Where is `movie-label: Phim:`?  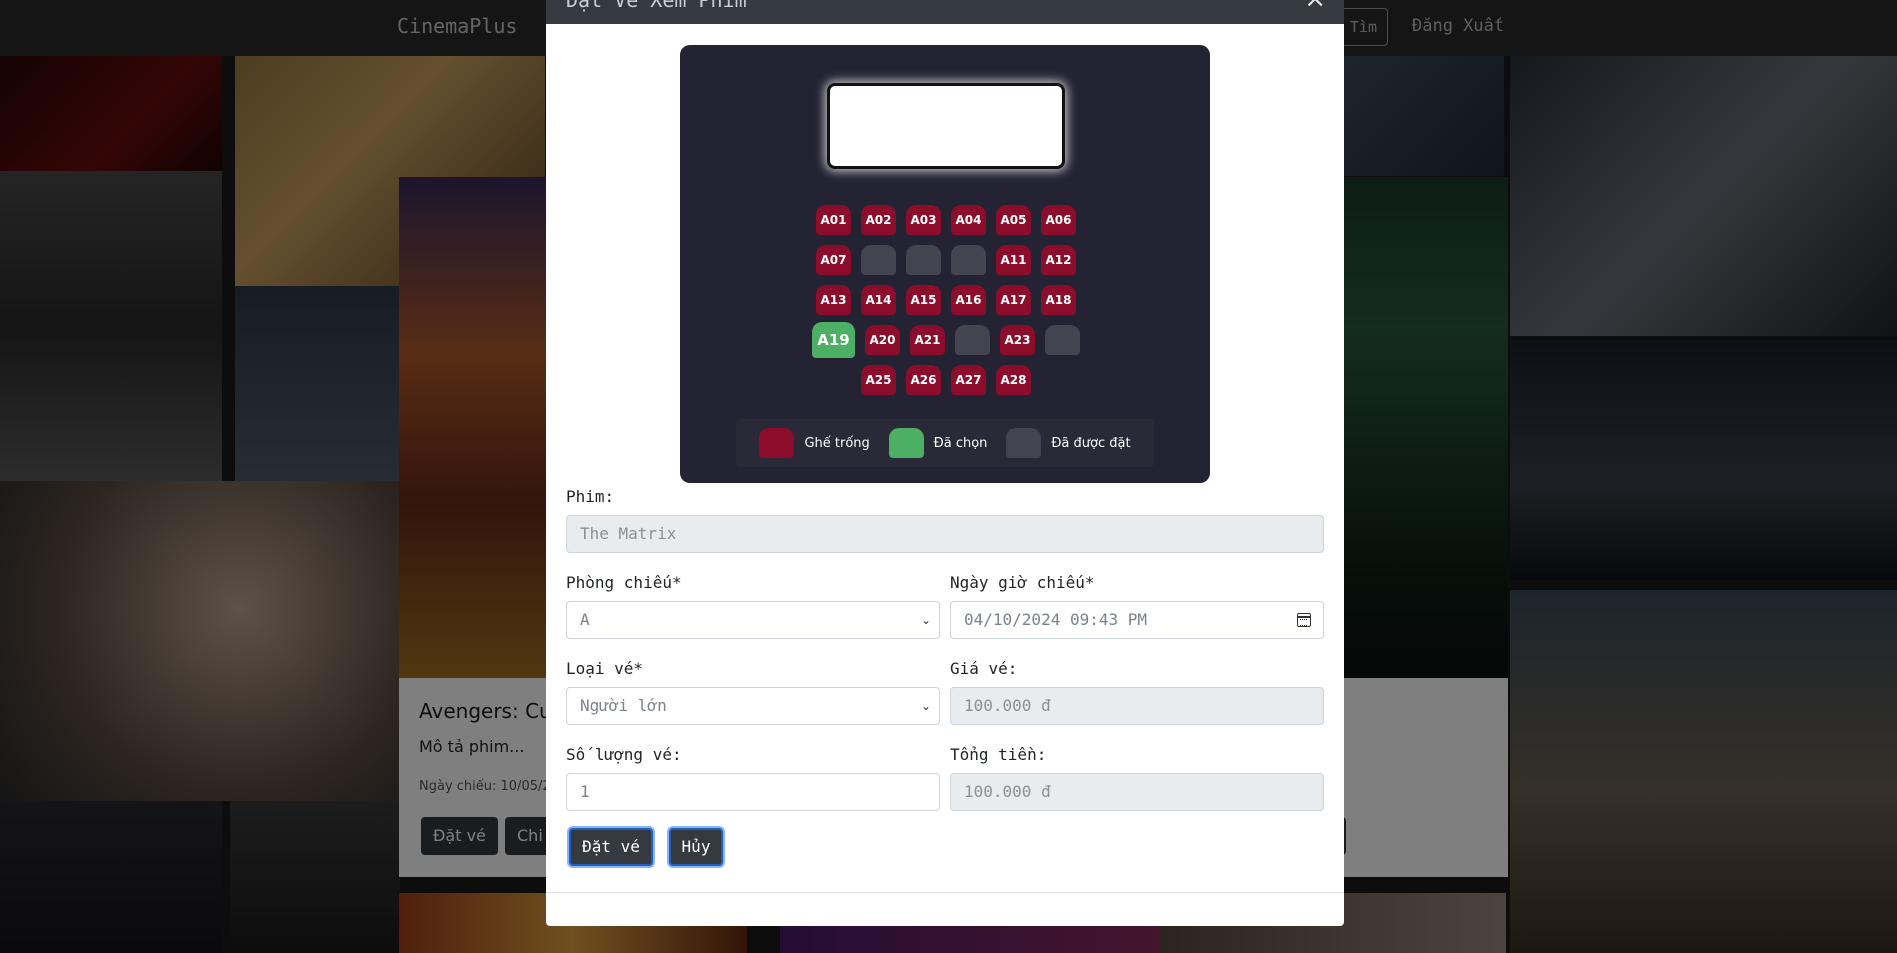
movie-label: Phim: is located at coordinates (590, 496).